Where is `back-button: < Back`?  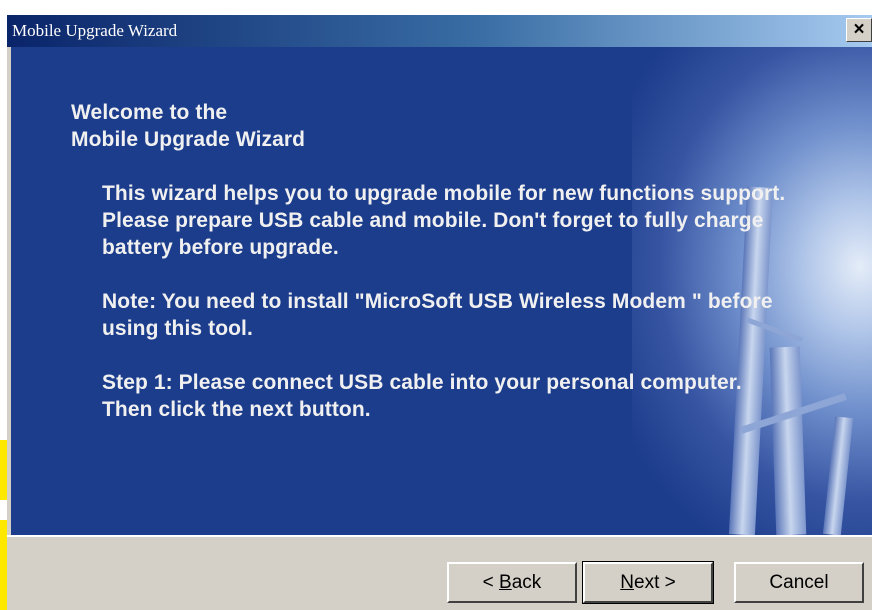
back-button: < Back is located at coordinates (512, 582).